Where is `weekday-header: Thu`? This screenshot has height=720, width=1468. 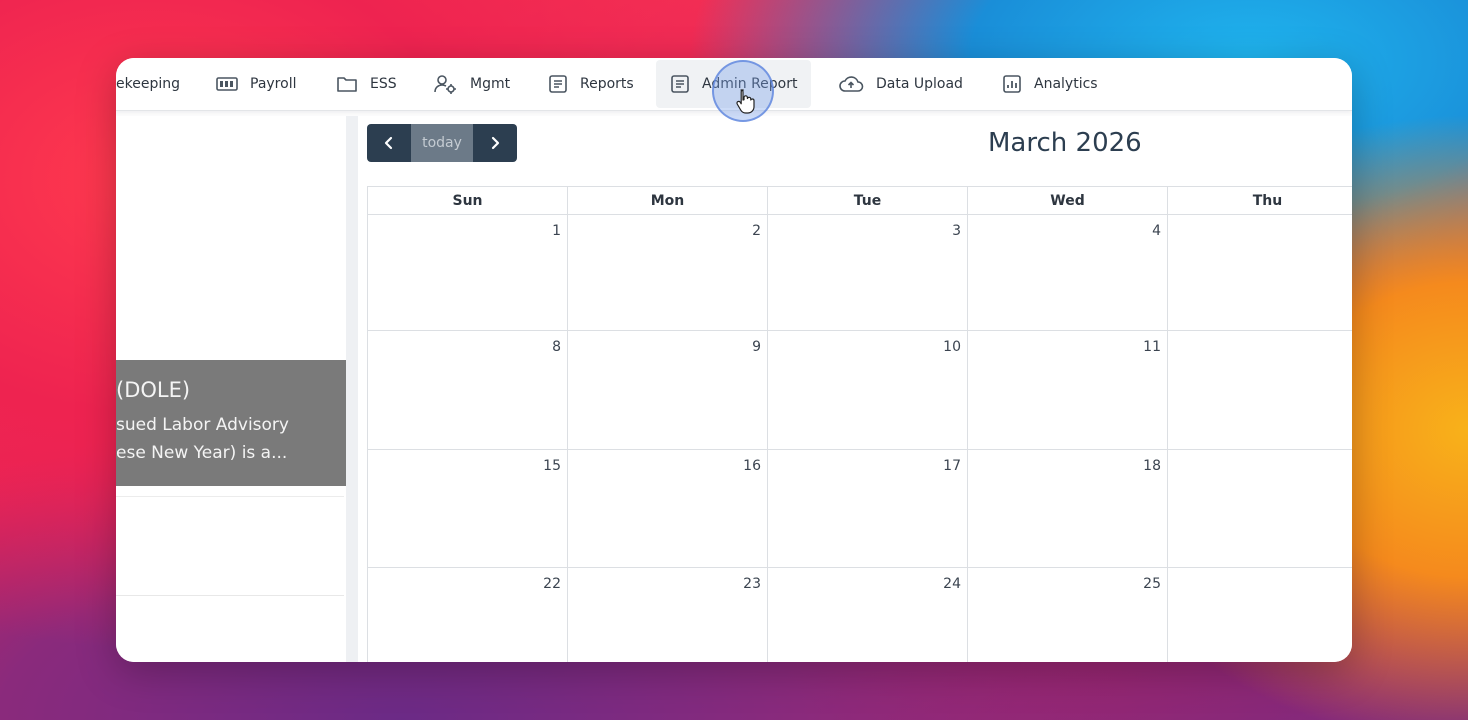 weekday-header: Thu is located at coordinates (1260, 201).